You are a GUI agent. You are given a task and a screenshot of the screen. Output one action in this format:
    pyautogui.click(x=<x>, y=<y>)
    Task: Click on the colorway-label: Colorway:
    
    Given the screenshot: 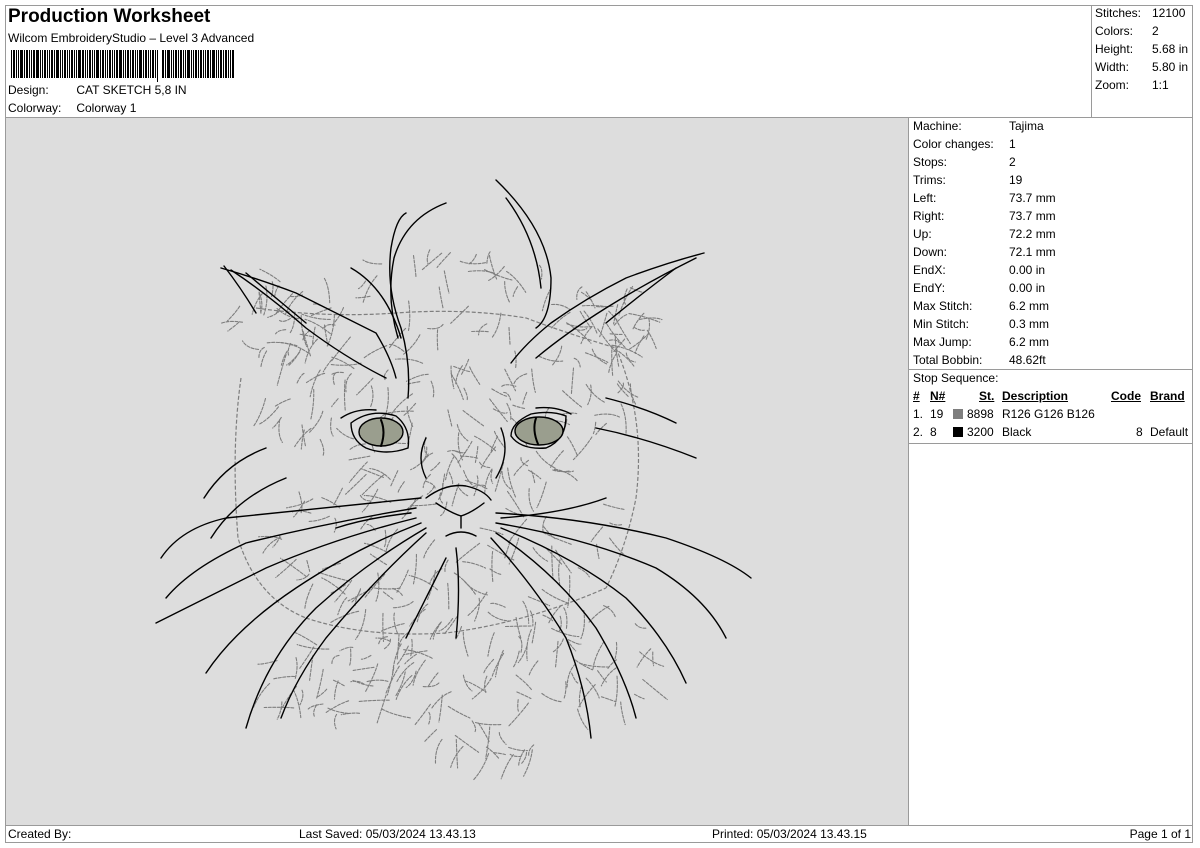 What is the action you would take?
    pyautogui.click(x=35, y=108)
    